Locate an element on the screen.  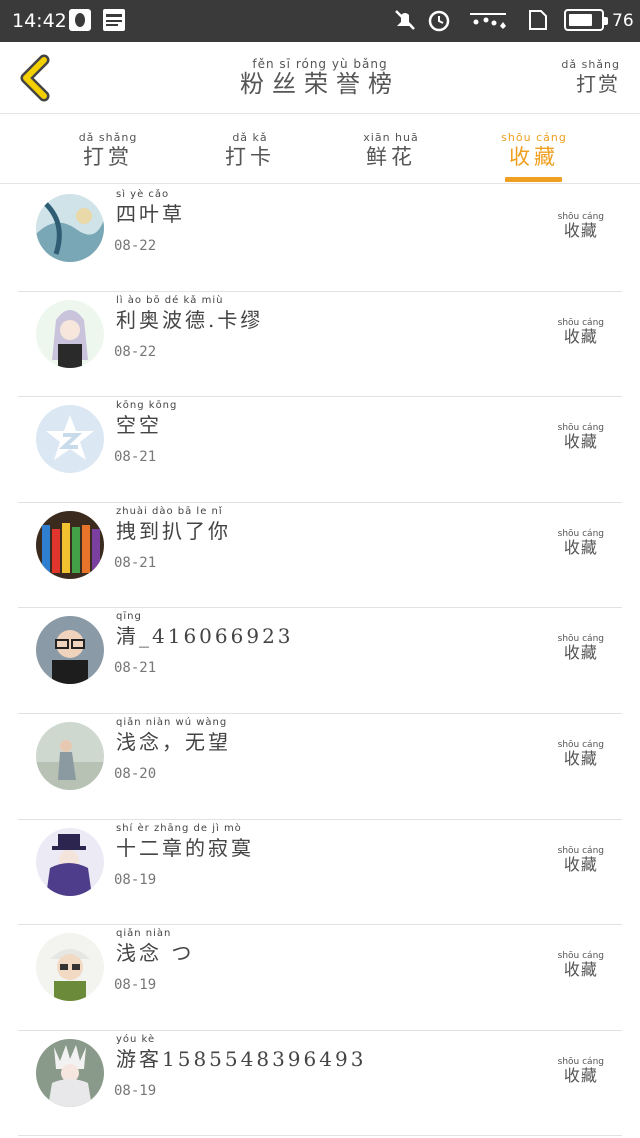
user-name-block: kōng kōng 空空 is located at coordinates (146, 418).